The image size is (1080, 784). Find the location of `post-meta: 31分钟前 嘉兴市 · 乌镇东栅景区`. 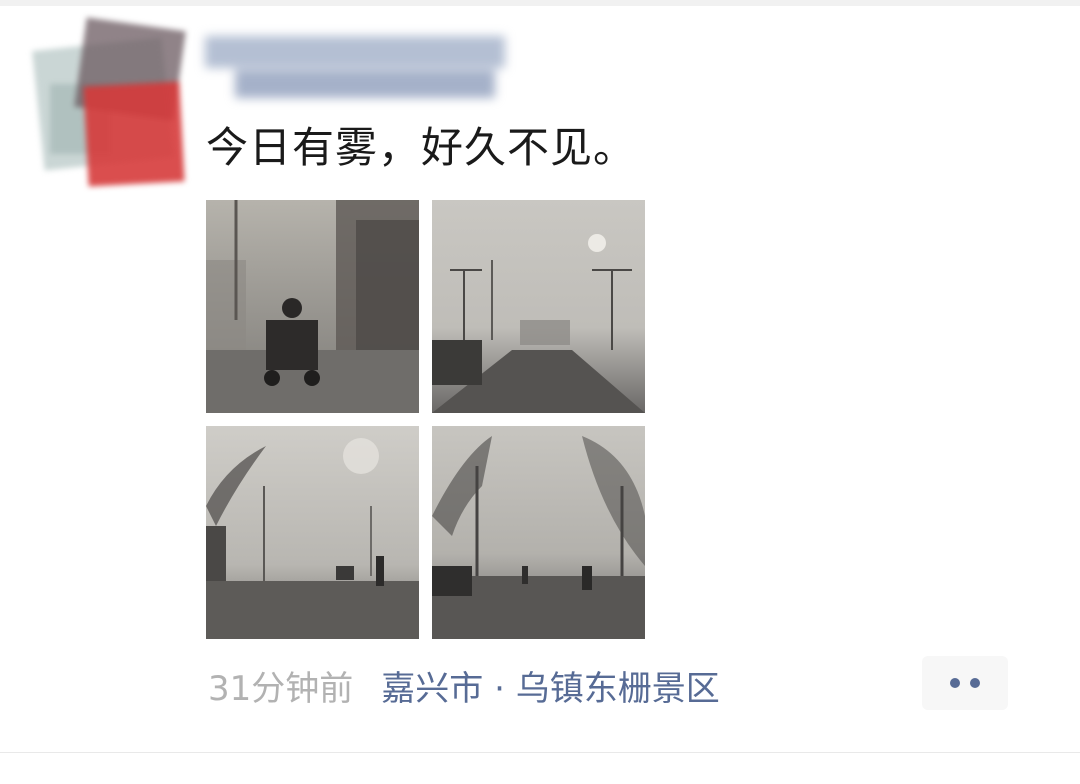

post-meta: 31分钟前 嘉兴市 · 乌镇东栅景区 is located at coordinates (464, 685).